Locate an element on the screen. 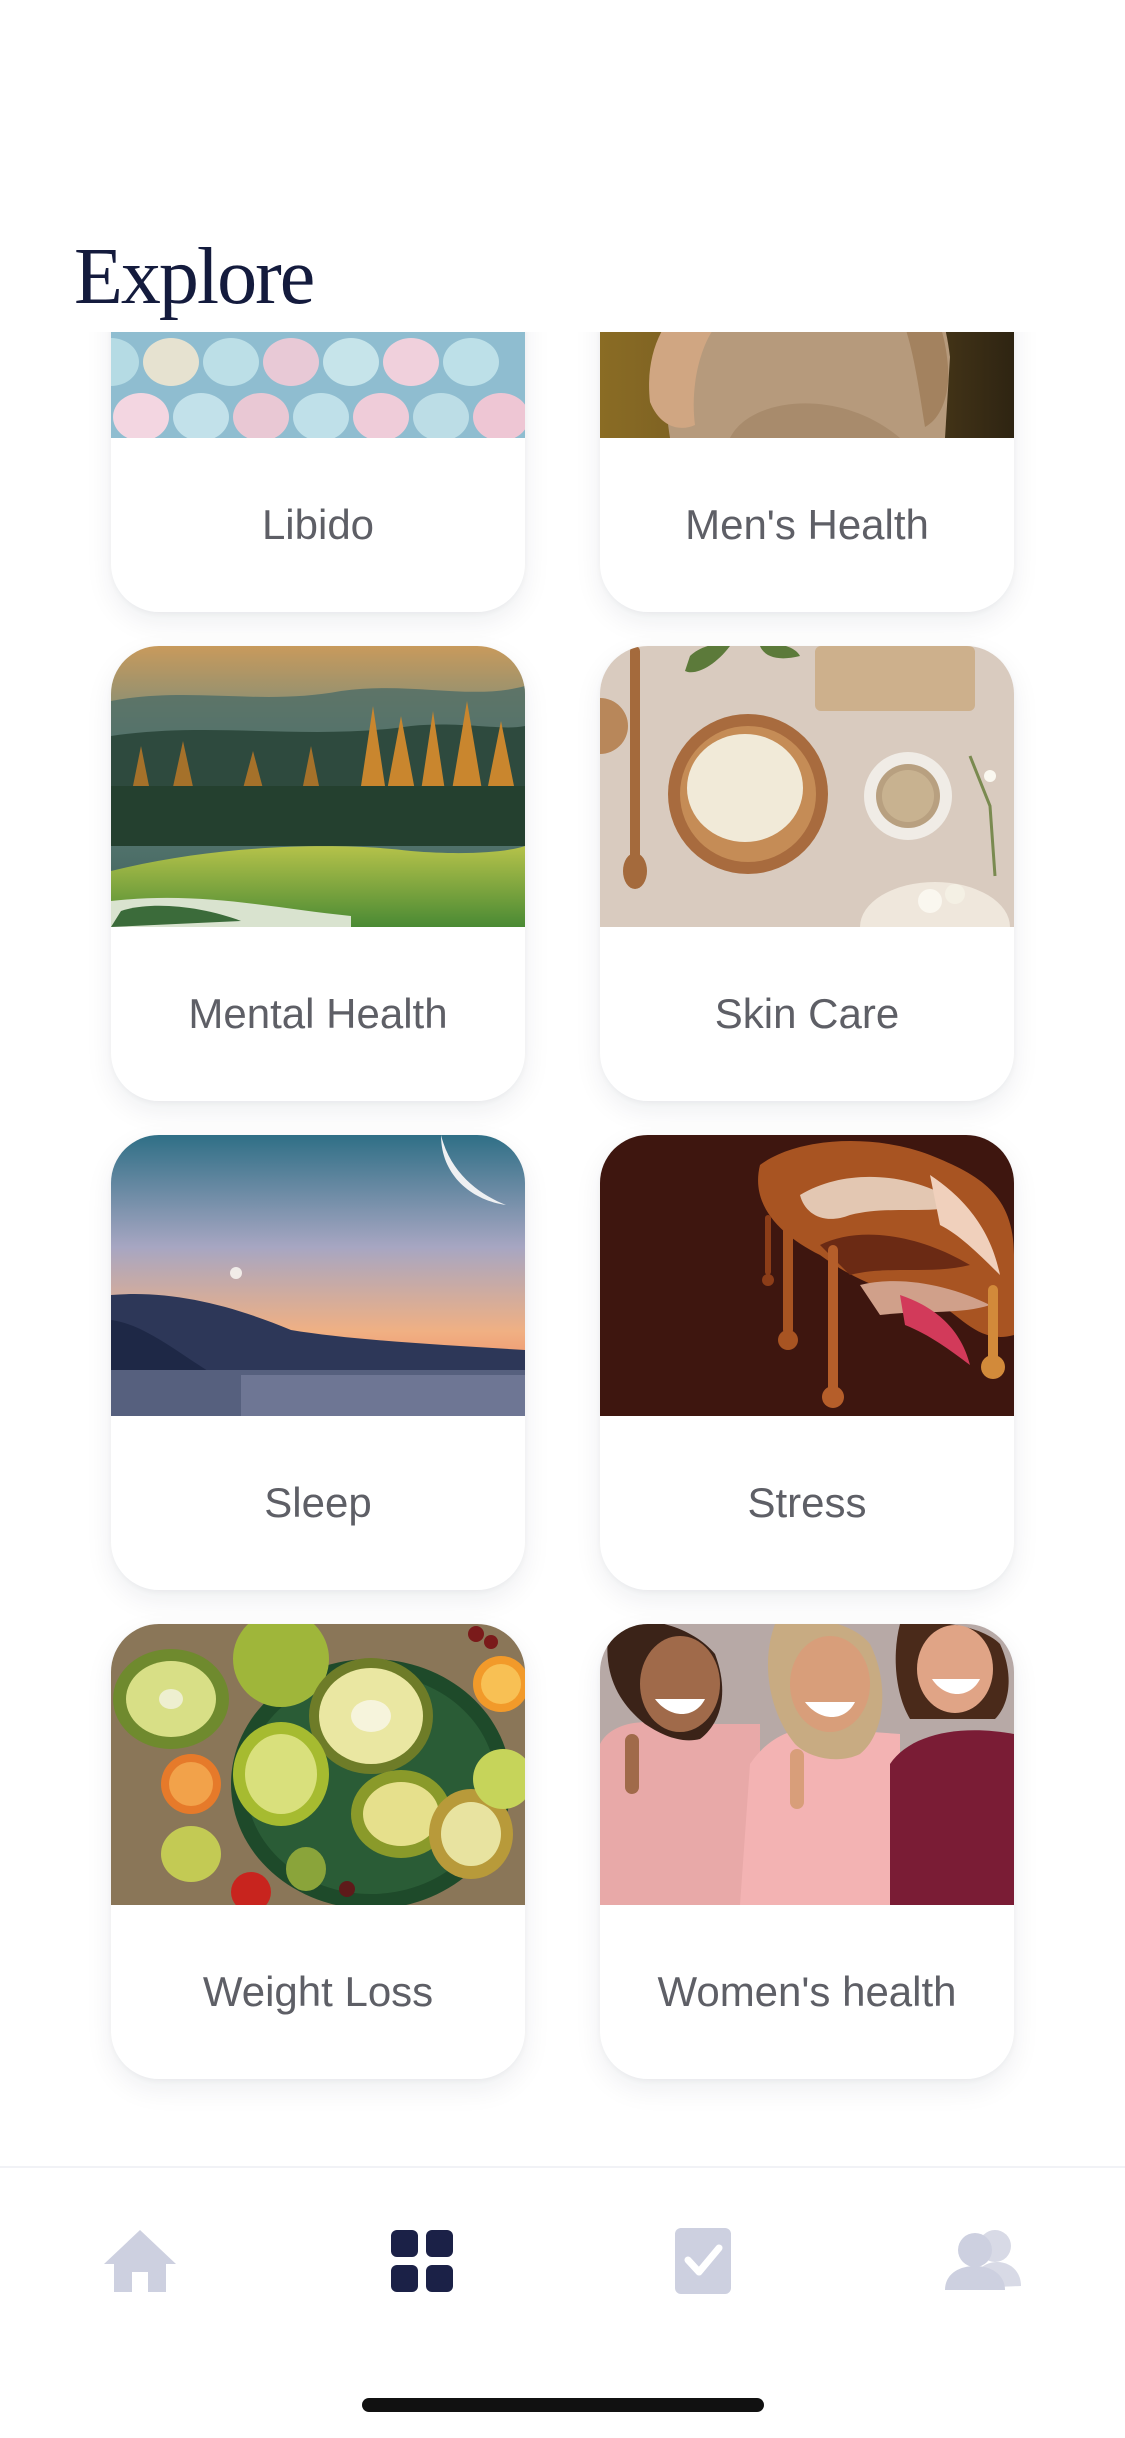  card-label: Skin Care is located at coordinates (807, 1013).